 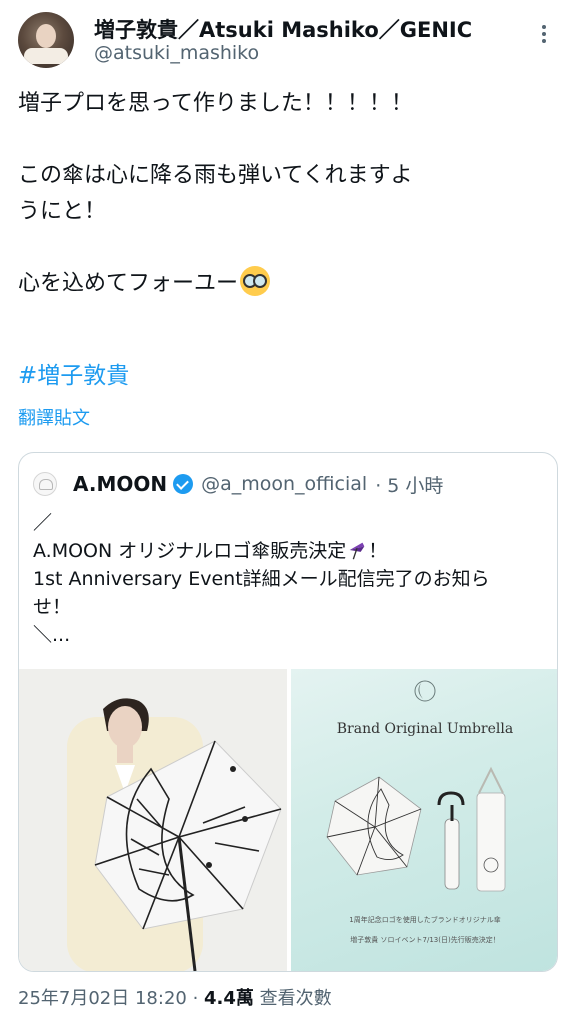 What do you see at coordinates (261, 579) in the screenshot?
I see `quoted-line: 1st Anniversary Event詳細メール配信完了のお知ら` at bounding box center [261, 579].